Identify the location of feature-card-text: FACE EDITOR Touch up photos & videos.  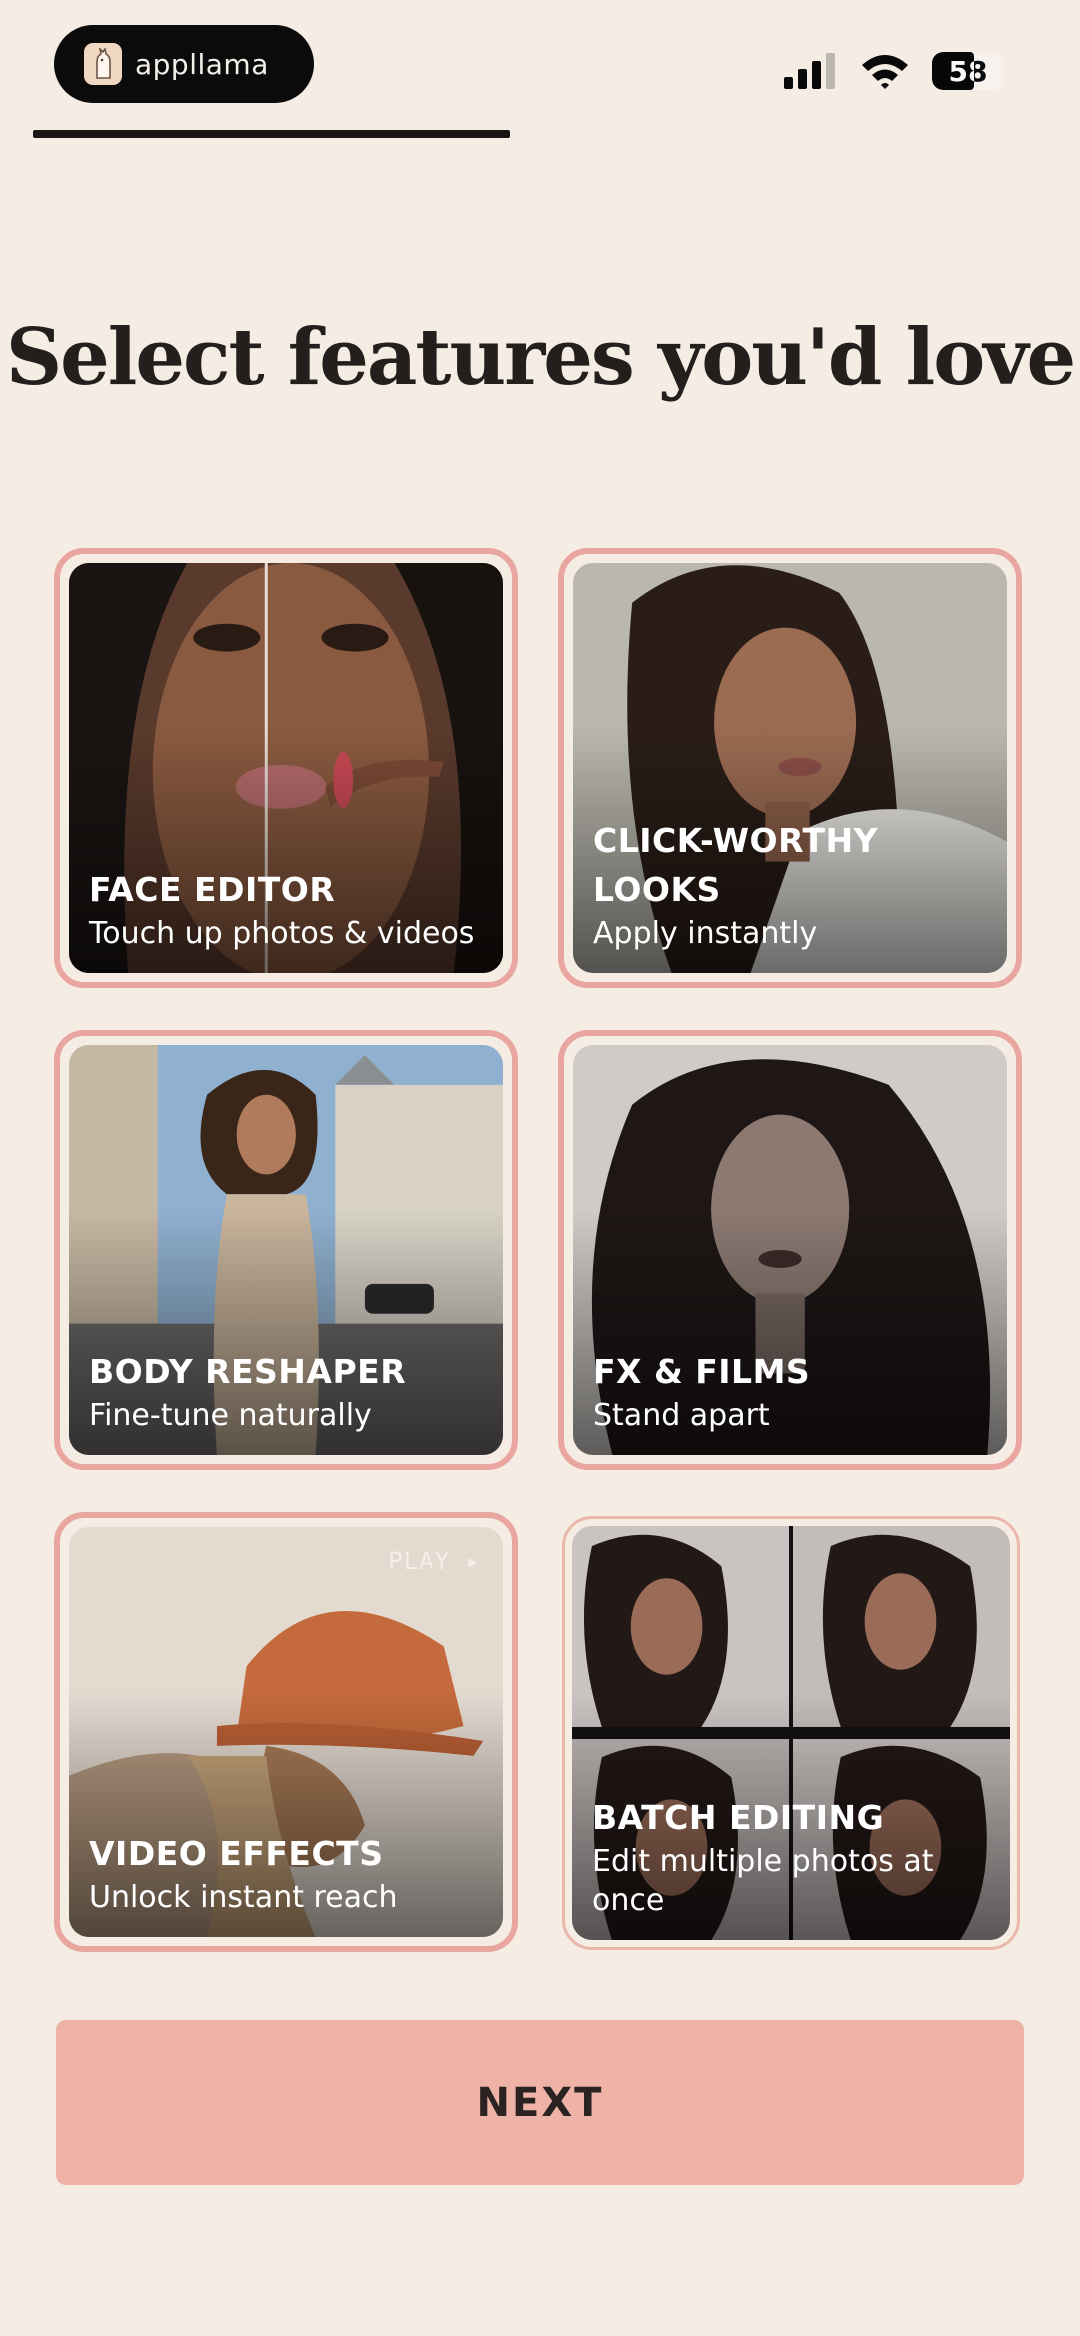
(286, 909).